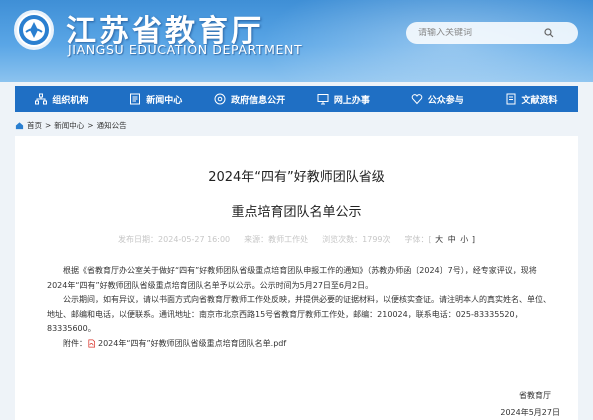 The height and width of the screenshot is (420, 593). Describe the element at coordinates (92, 343) in the screenshot. I see `pdf-icon` at that location.